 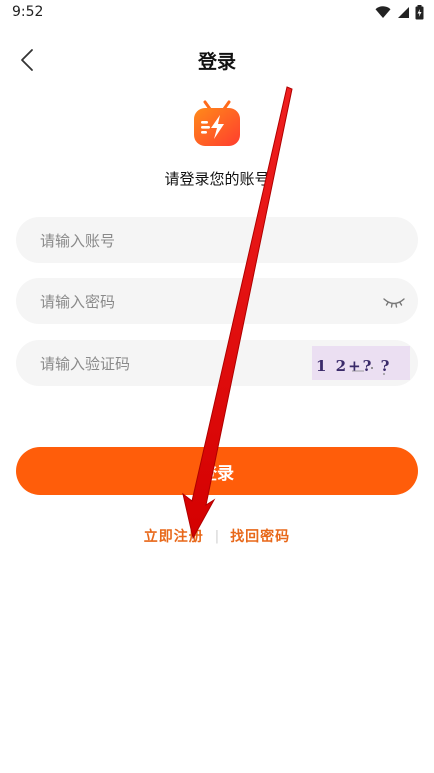 What do you see at coordinates (28, 12) in the screenshot?
I see `status-time: 9:52` at bounding box center [28, 12].